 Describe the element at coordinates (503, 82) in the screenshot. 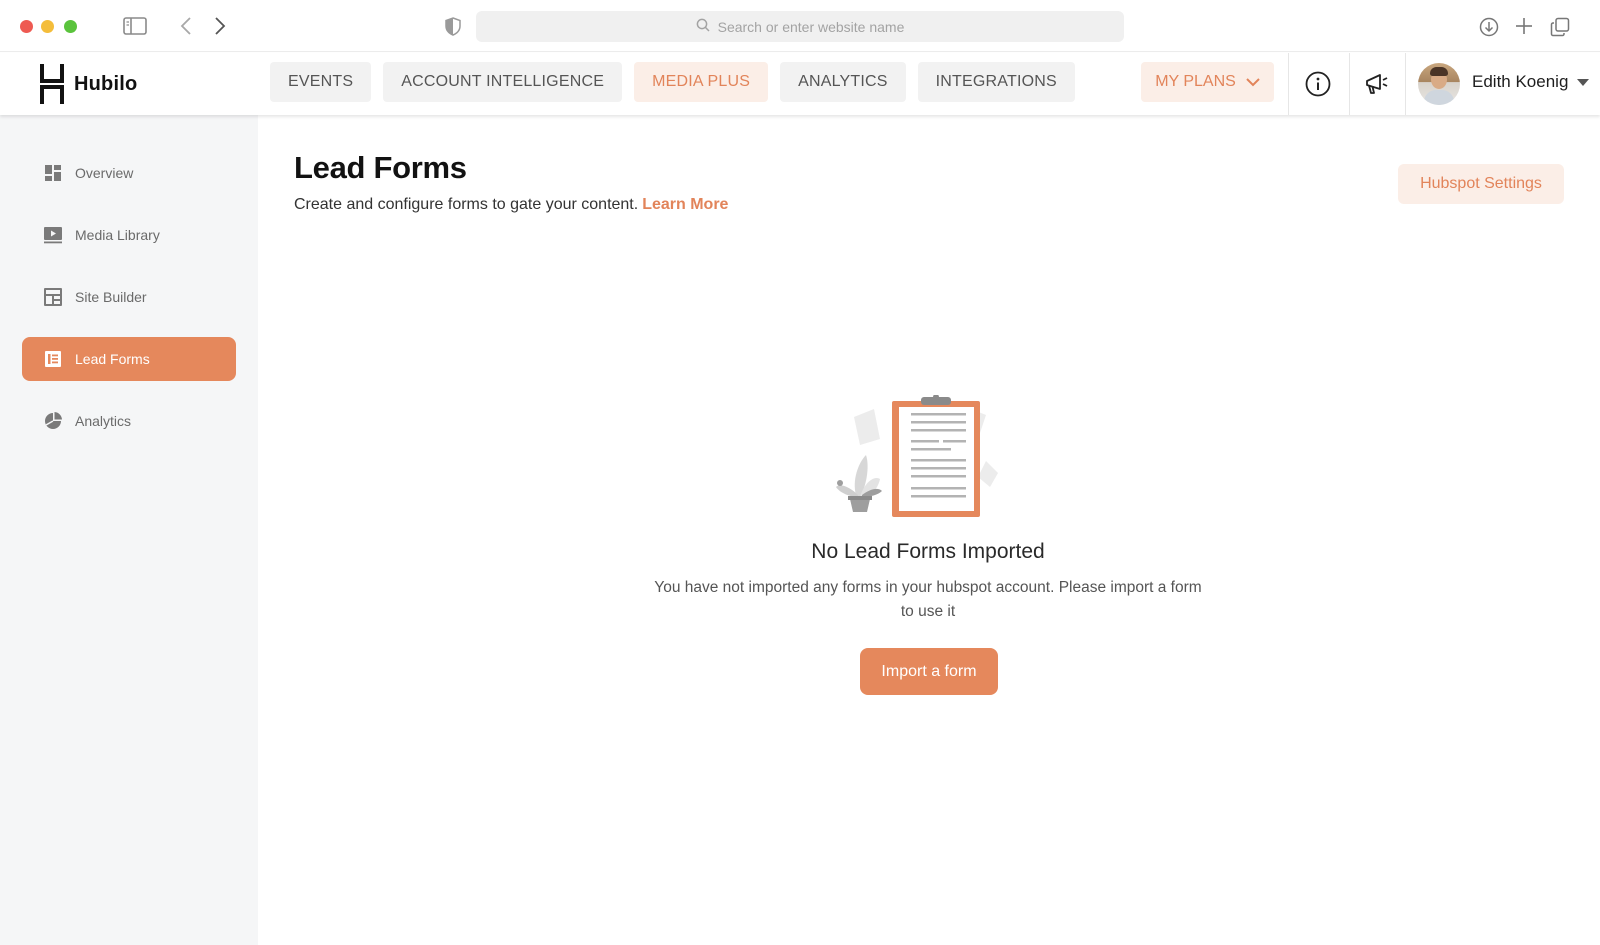

I see `nav-account-intelligence: ACCOUNT INTELLIGENCE` at that location.